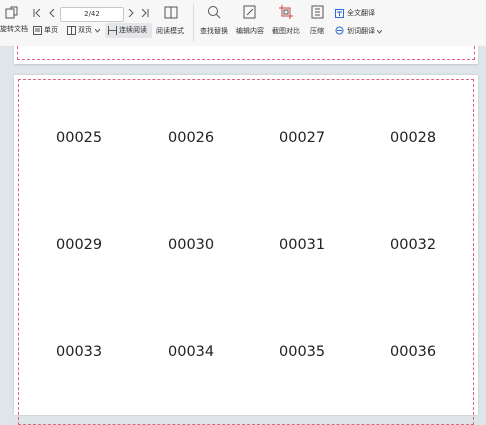 This screenshot has height=425, width=486. Describe the element at coordinates (302, 245) in the screenshot. I see `number-cell: 00031` at that location.